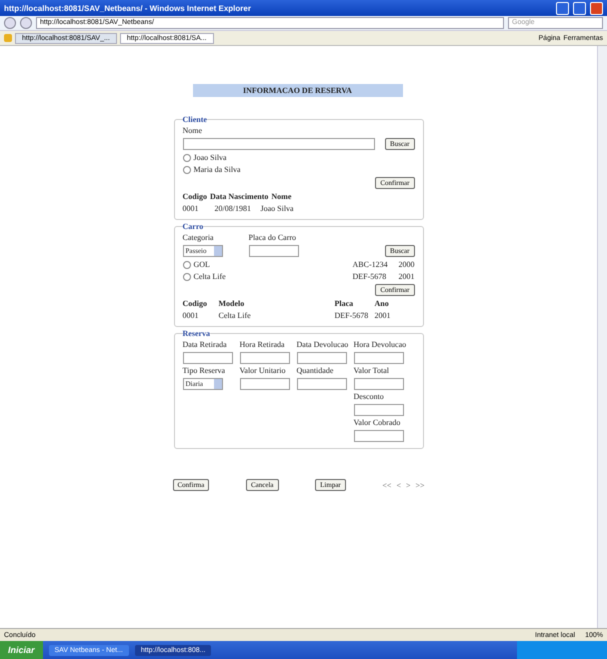  Describe the element at coordinates (272, 237) in the screenshot. I see `field-label: Placa do Carro` at that location.